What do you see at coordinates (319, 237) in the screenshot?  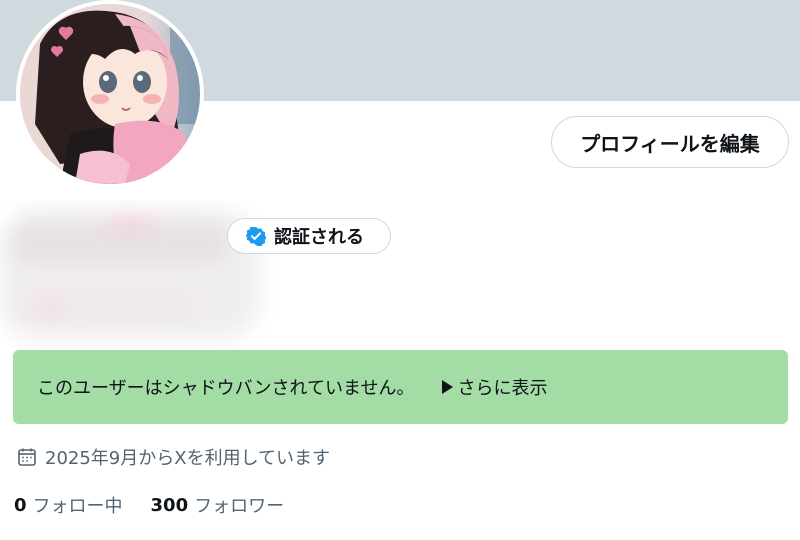 I see `verified-label: 認証される` at bounding box center [319, 237].